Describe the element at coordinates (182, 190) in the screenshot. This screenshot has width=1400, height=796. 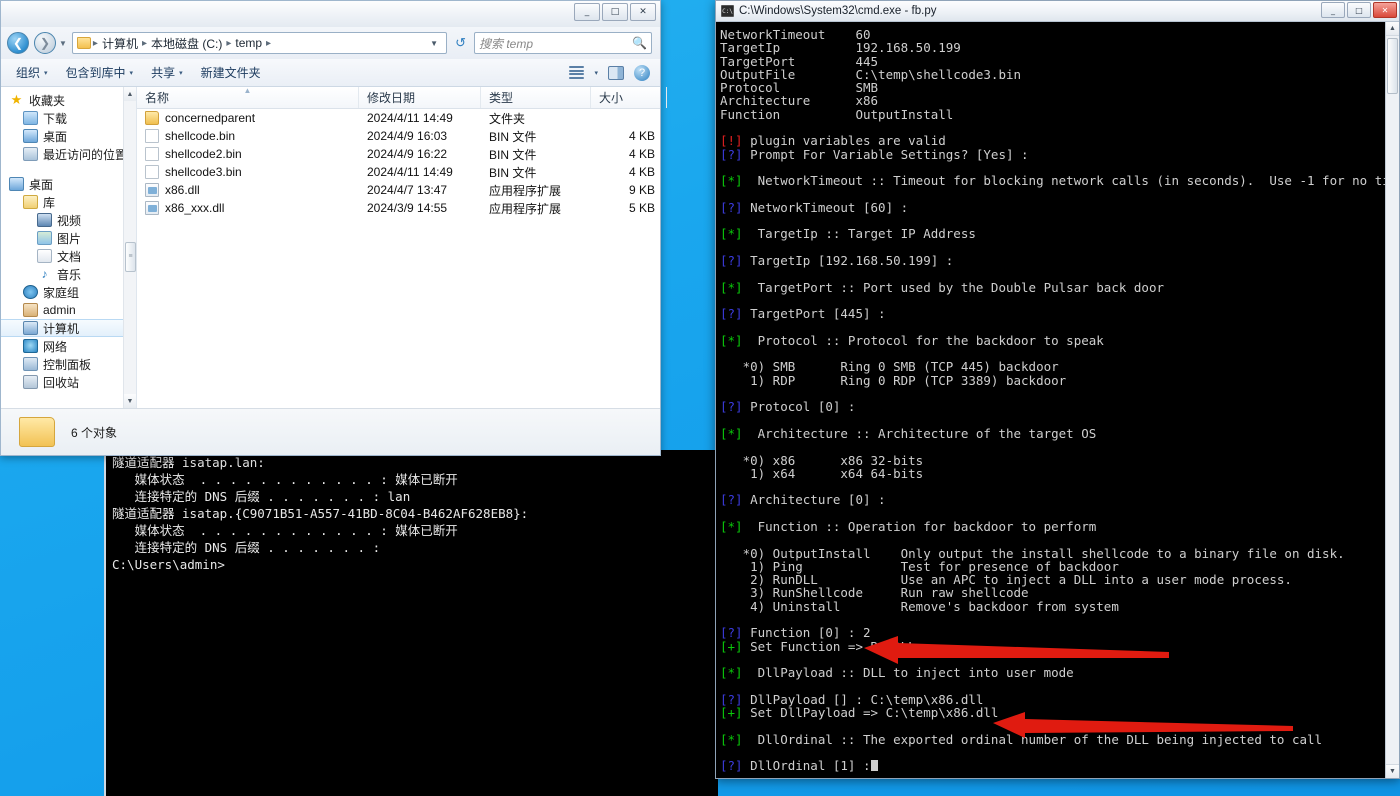
I see `file-name-label: x86.dll` at that location.